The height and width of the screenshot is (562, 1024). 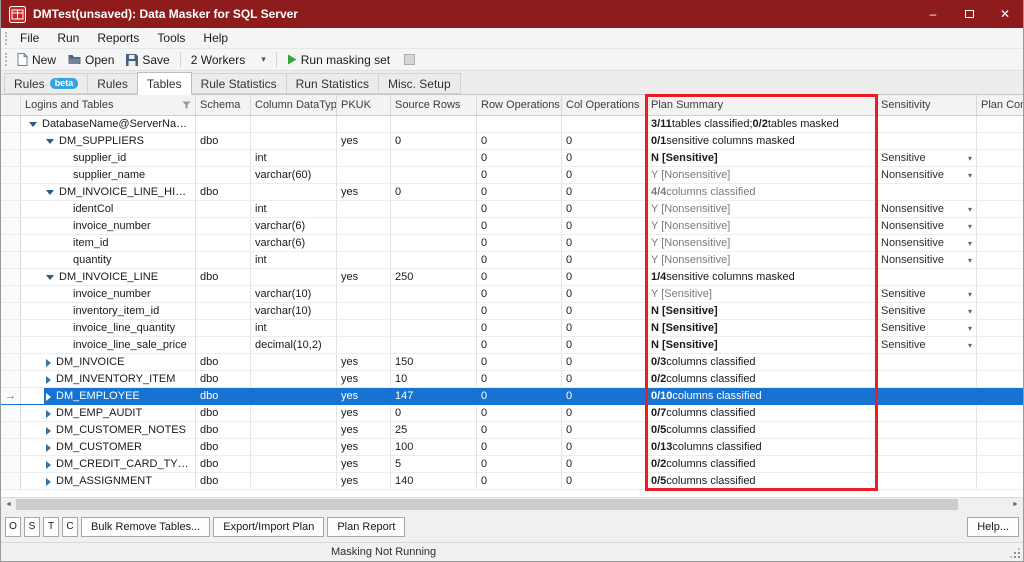 What do you see at coordinates (762, 379) in the screenshot?
I see `plan-summary-cell: 0/2 columns classified` at bounding box center [762, 379].